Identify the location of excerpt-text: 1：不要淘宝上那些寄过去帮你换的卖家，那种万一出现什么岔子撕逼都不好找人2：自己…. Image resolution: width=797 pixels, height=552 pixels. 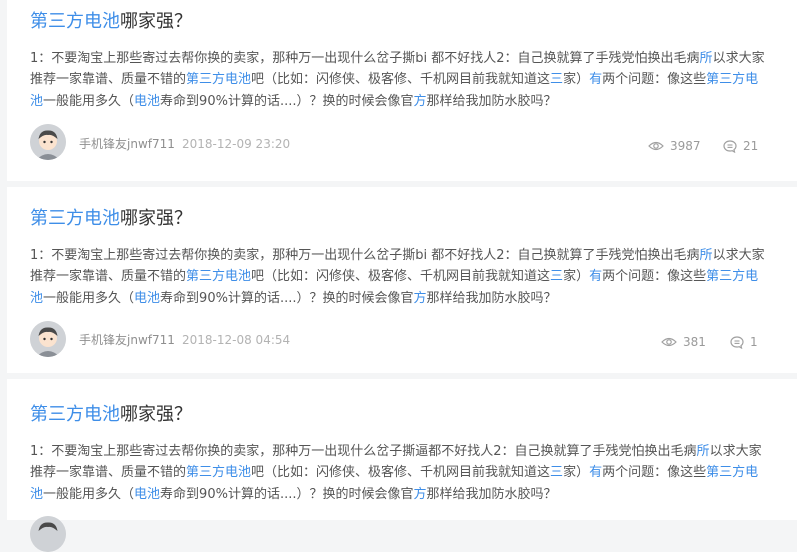
(363, 451).